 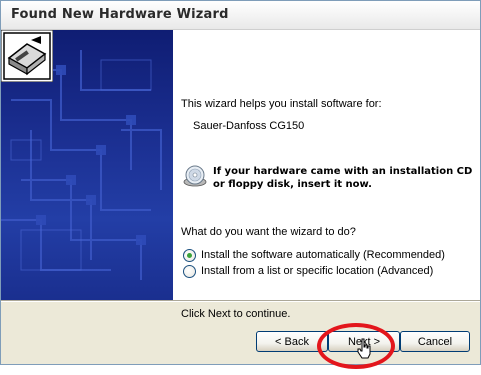 What do you see at coordinates (435, 341) in the screenshot?
I see `cancel-button: Cancel` at bounding box center [435, 341].